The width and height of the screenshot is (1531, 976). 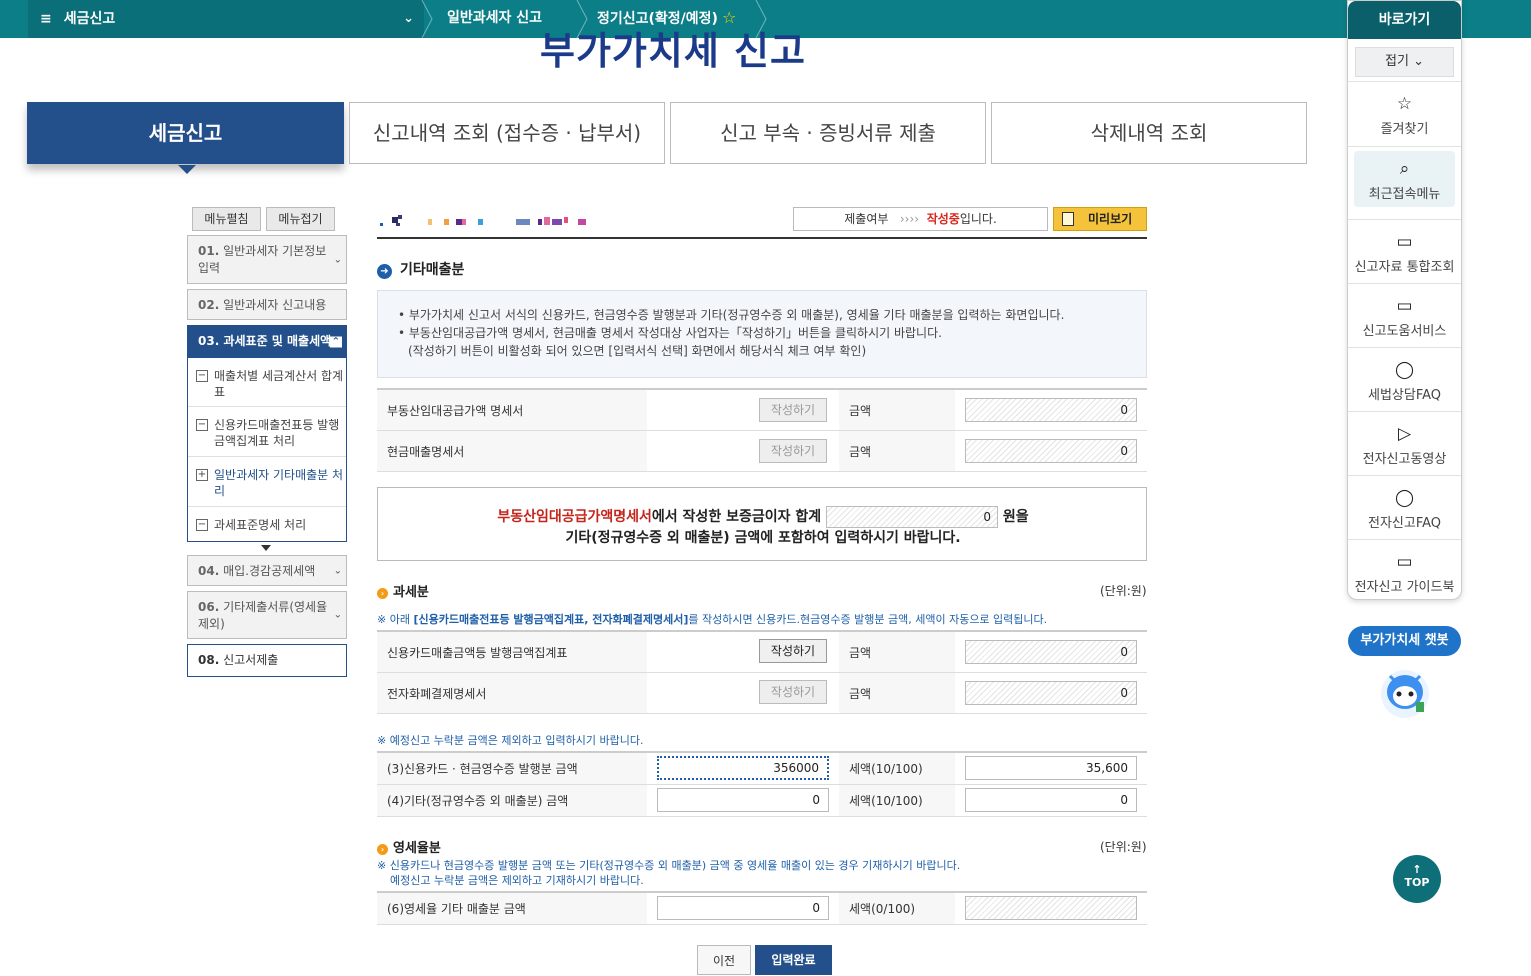 What do you see at coordinates (266, 548) in the screenshot?
I see `down-arrow-icon` at bounding box center [266, 548].